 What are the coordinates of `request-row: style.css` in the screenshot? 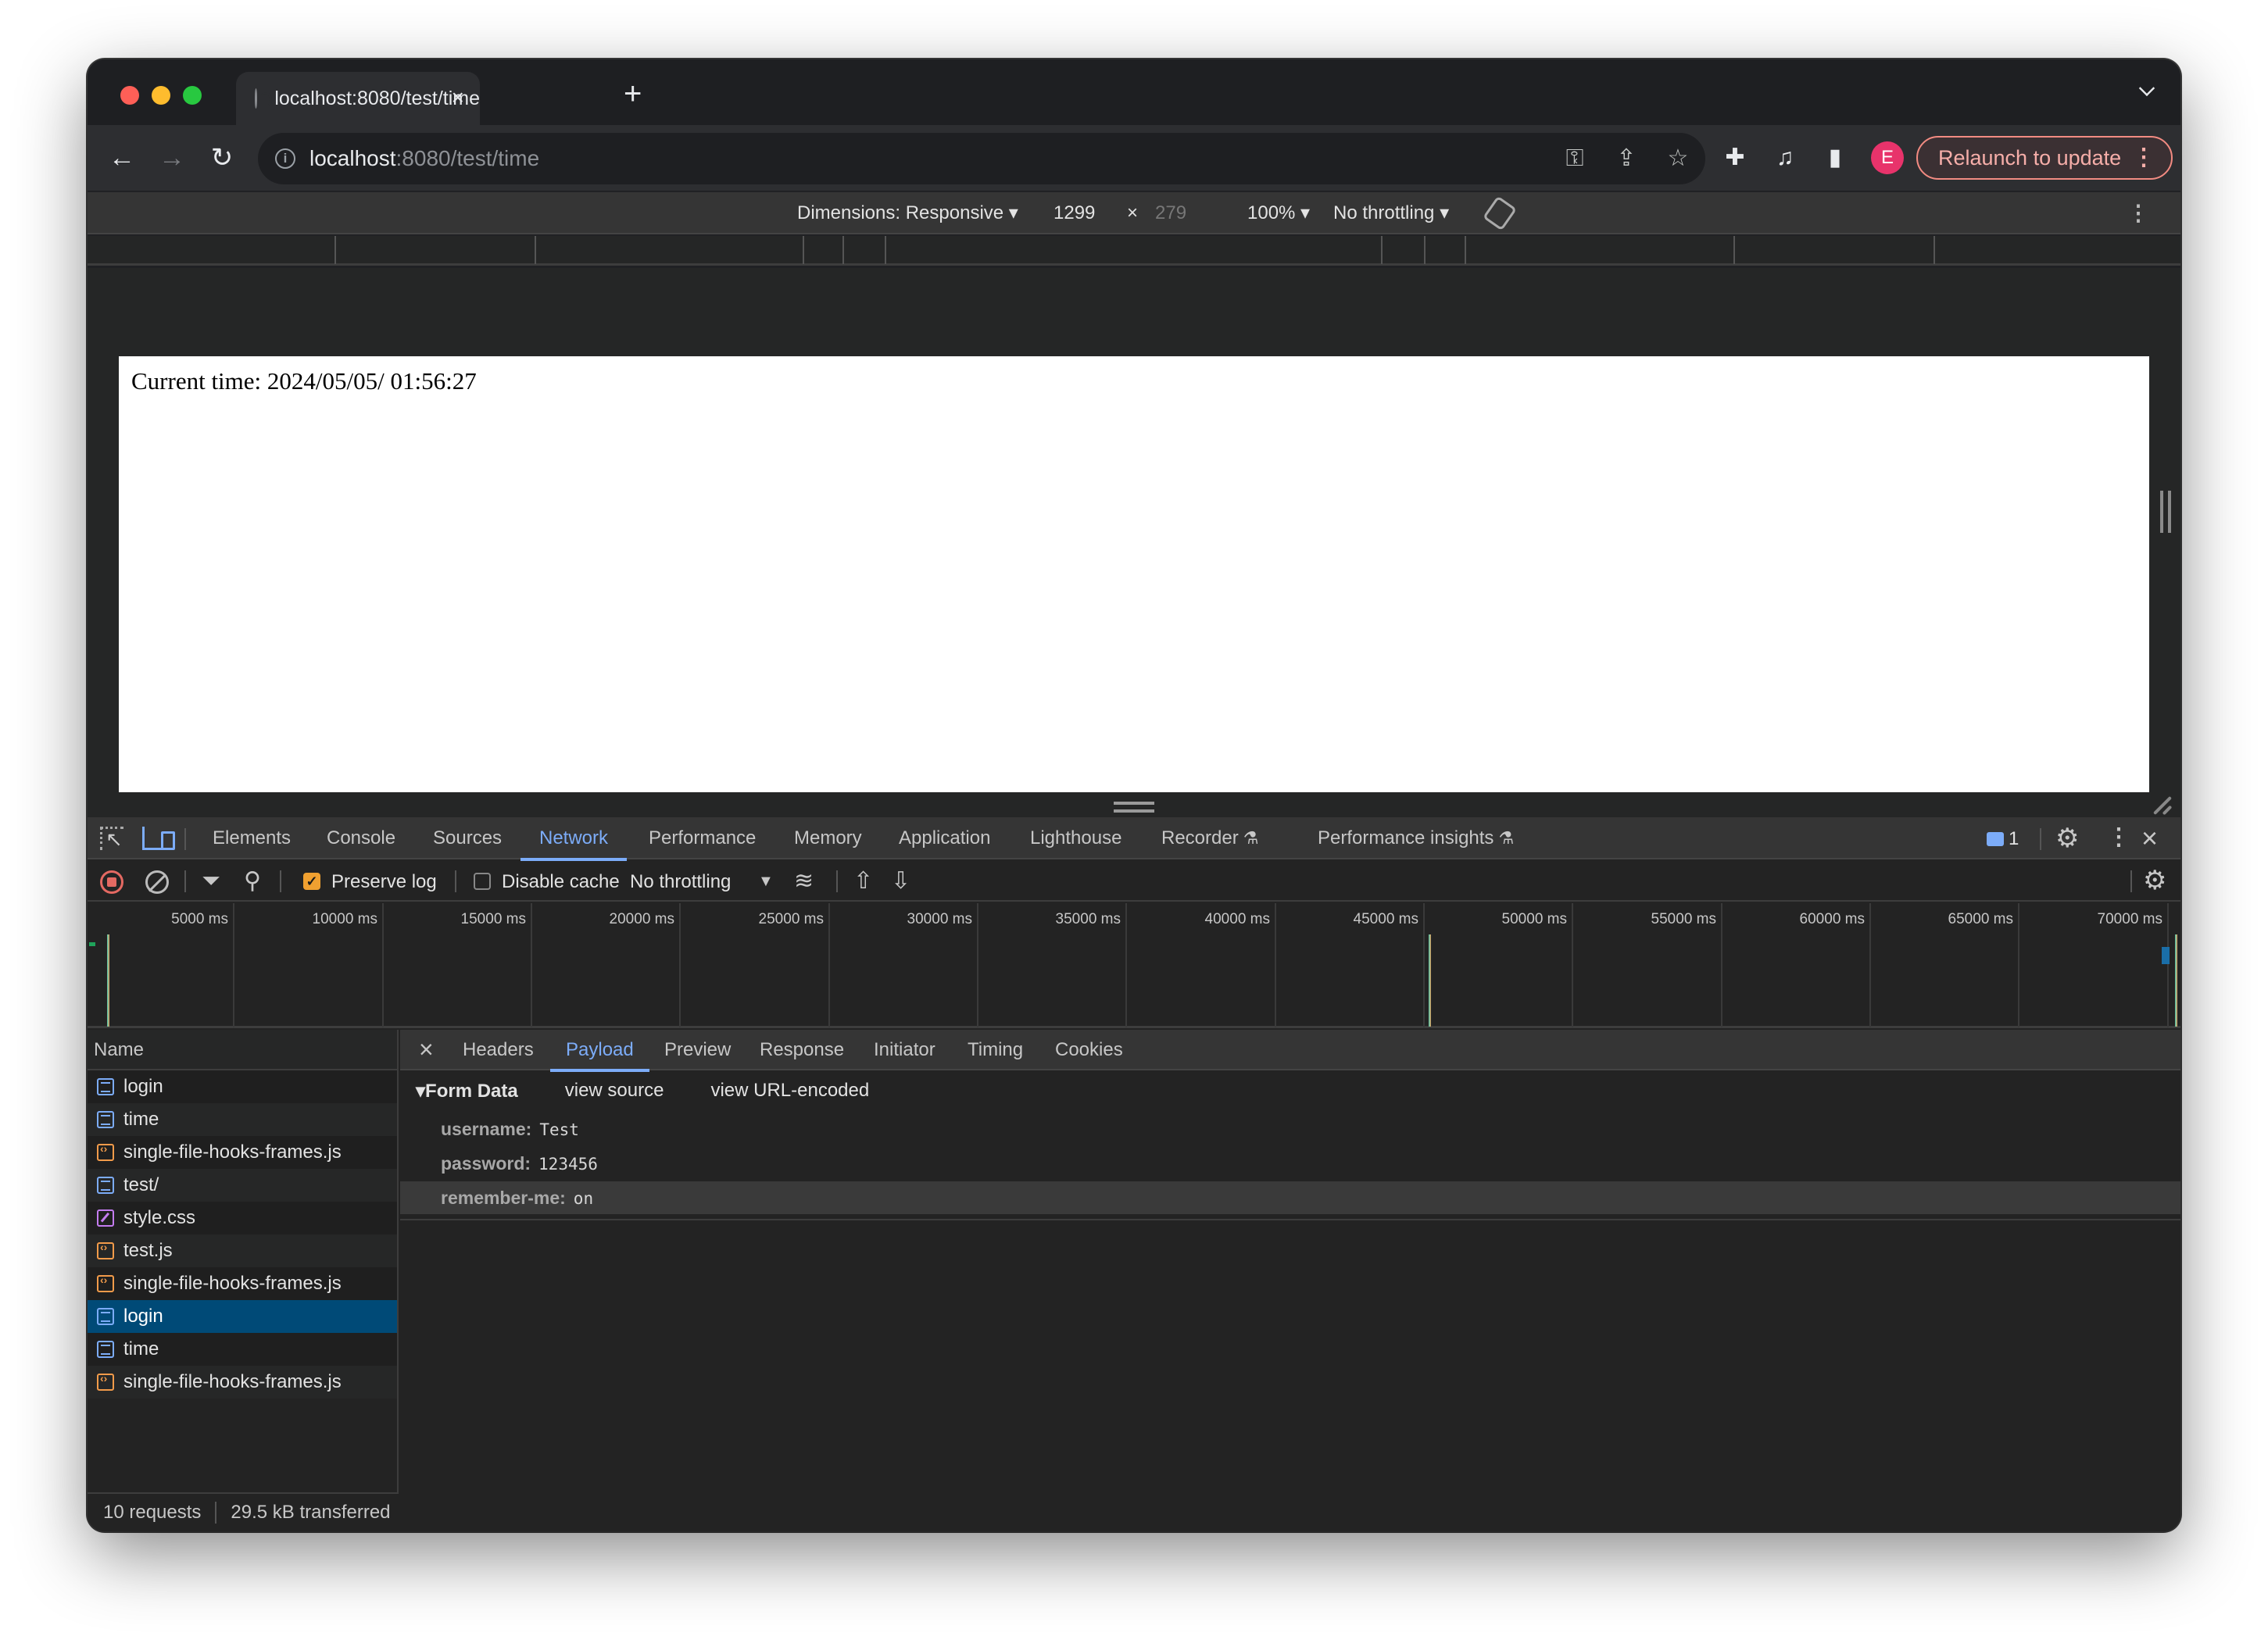 It's located at (243, 1218).